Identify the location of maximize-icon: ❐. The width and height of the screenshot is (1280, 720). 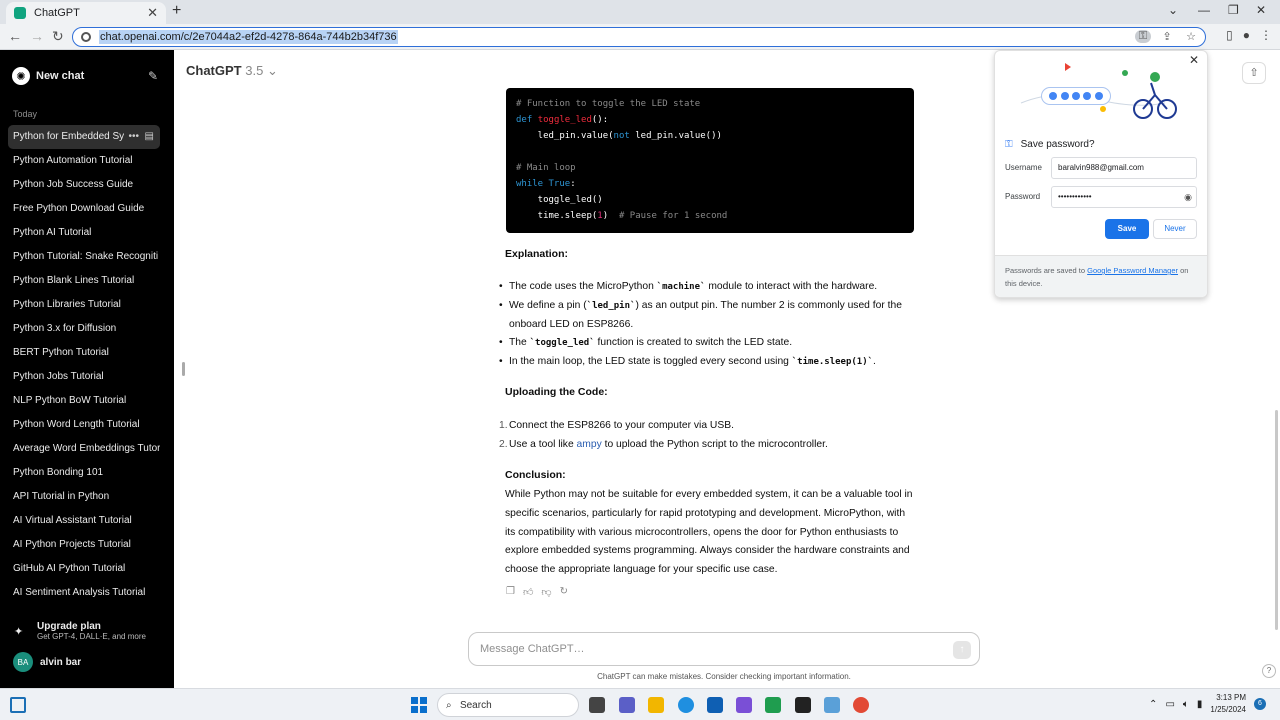
(1233, 10).